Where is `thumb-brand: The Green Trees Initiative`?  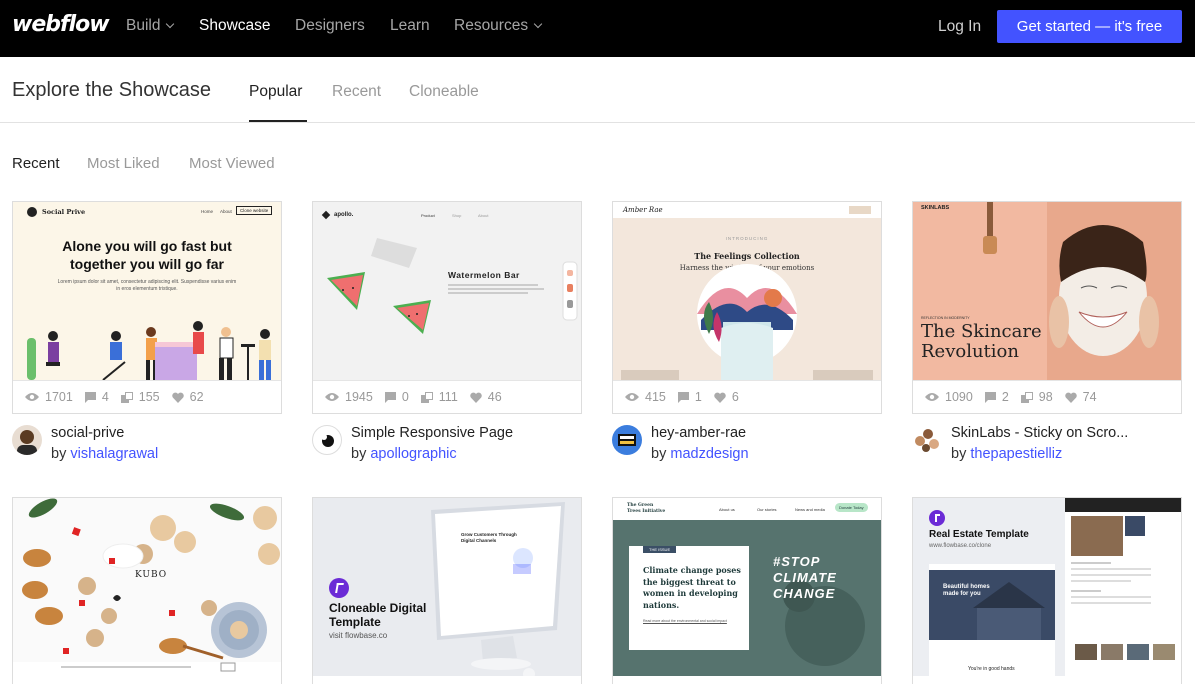 thumb-brand: The Green Trees Initiative is located at coordinates (646, 508).